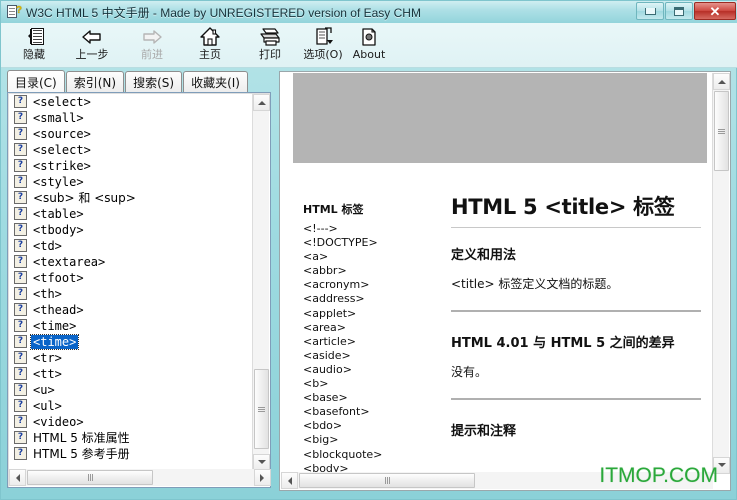 This screenshot has height=500, width=737. I want to click on tree-item: ? <ul>, so click(130, 406).